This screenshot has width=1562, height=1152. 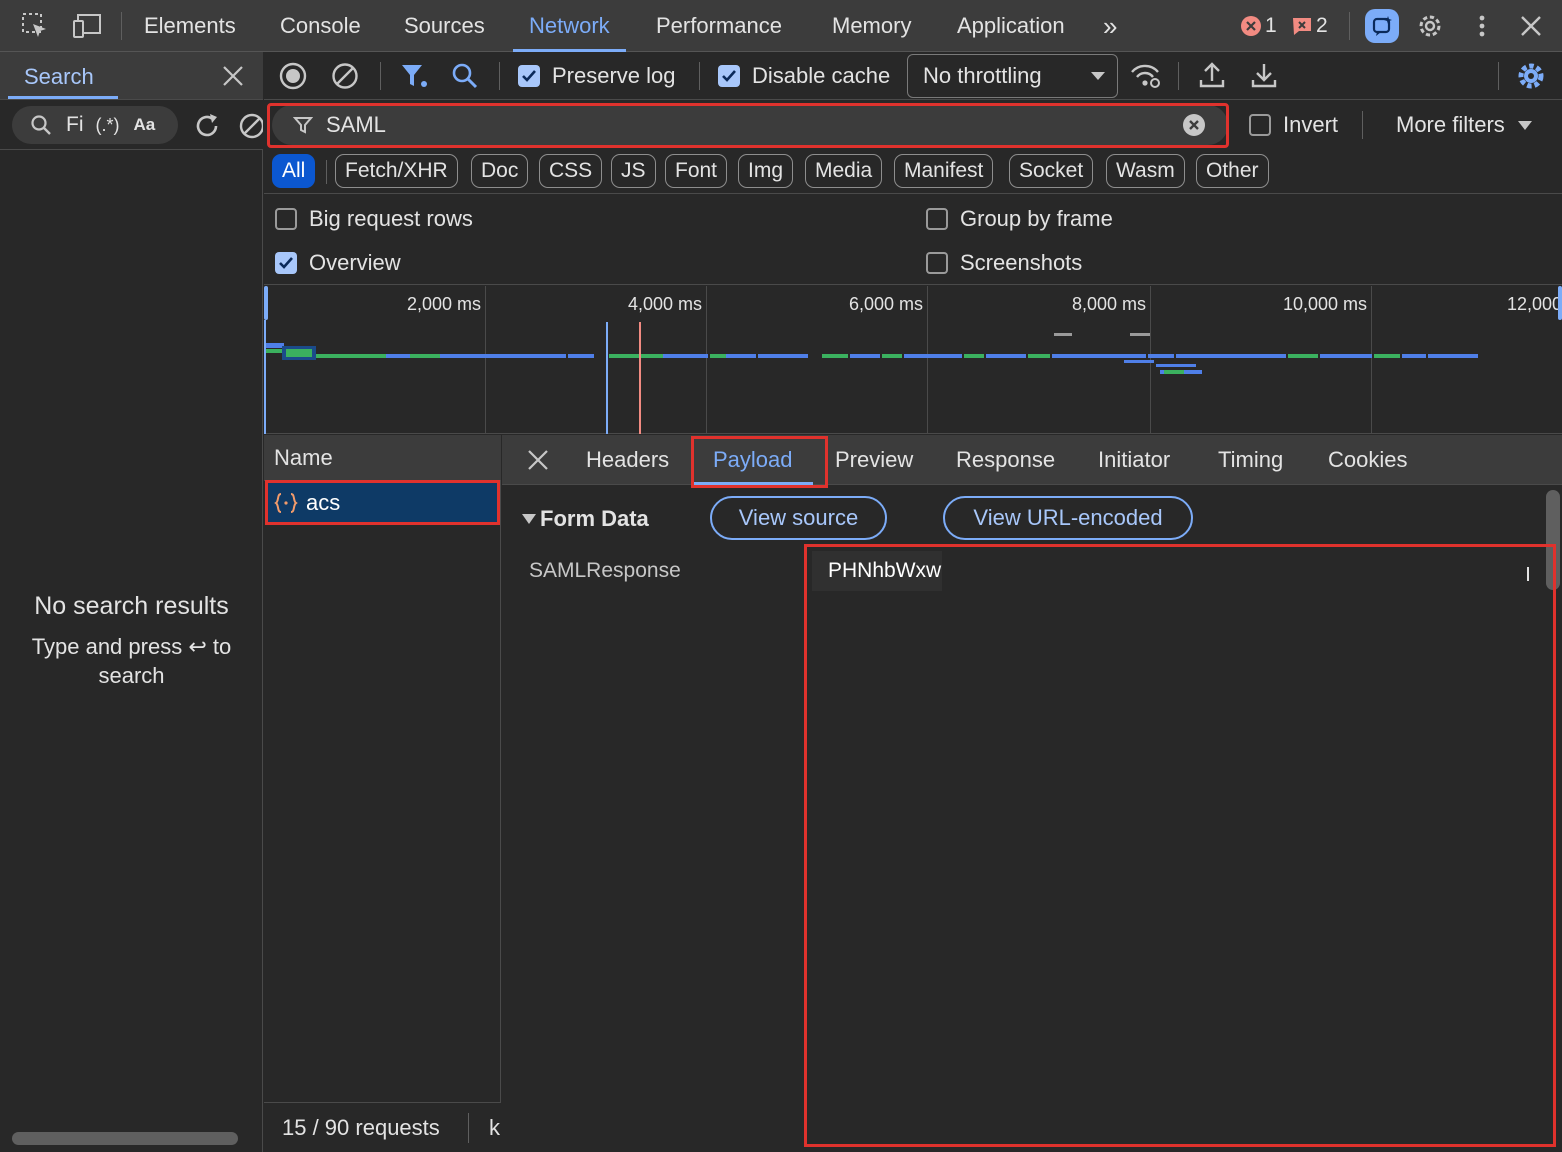 I want to click on tab-preview: Preview, so click(x=874, y=460).